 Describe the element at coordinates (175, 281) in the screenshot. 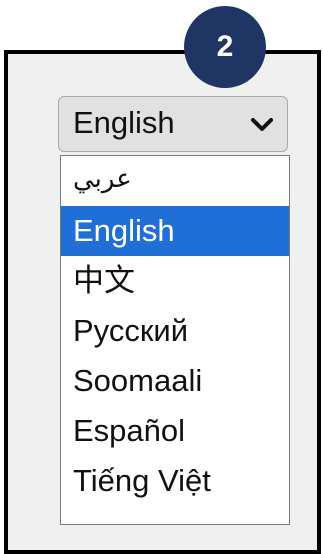

I see `language-option-chinese: 中文` at that location.